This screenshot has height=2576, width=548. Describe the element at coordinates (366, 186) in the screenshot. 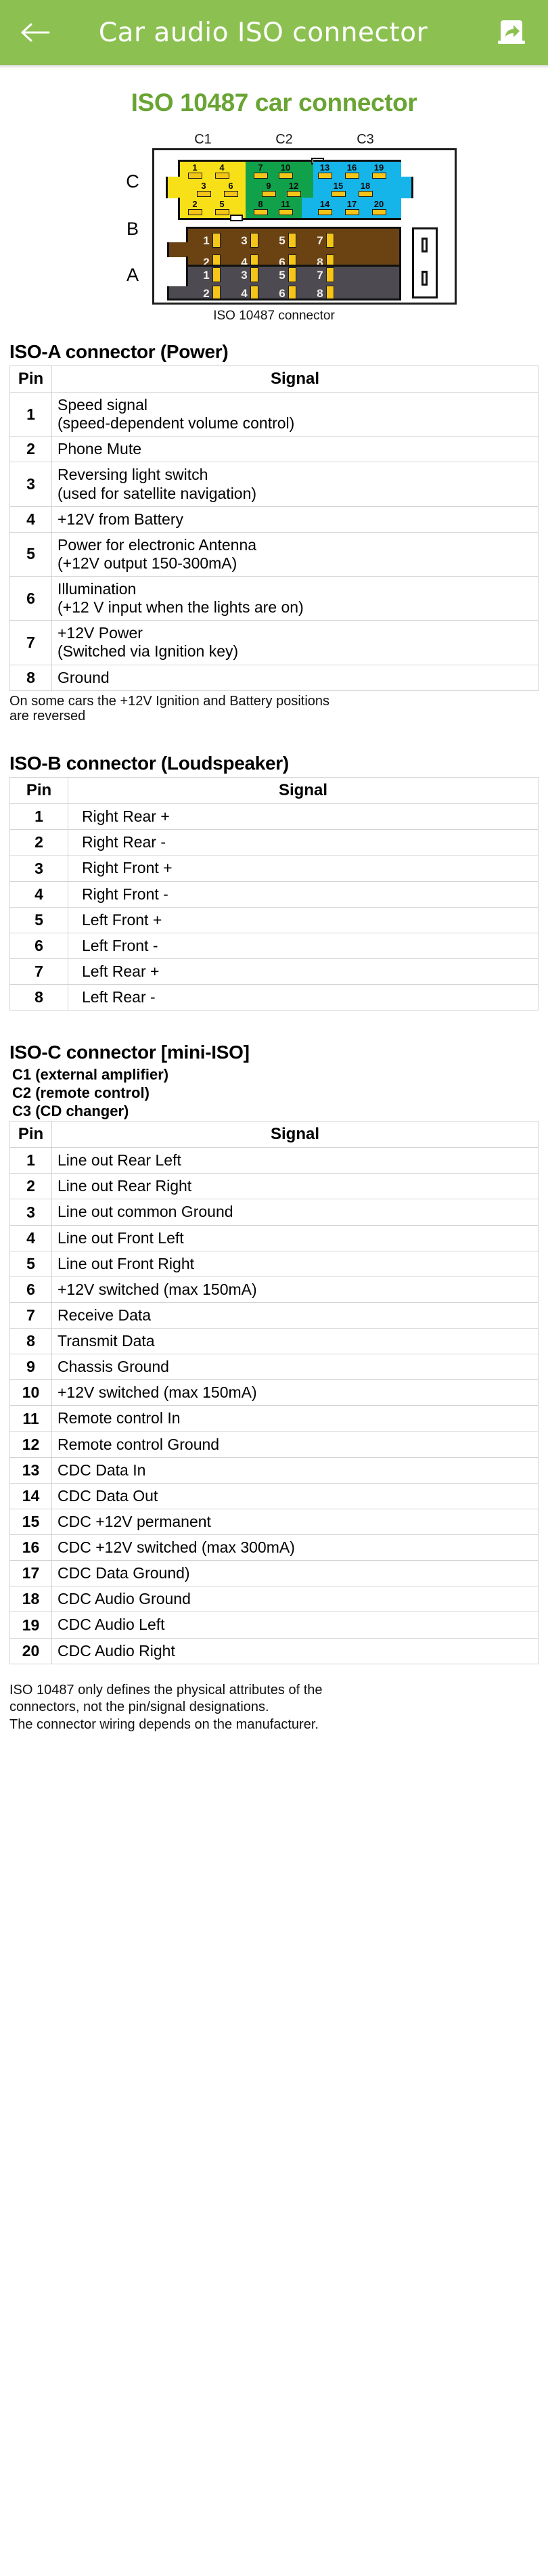

I see `diagram-pin-label: 18` at that location.